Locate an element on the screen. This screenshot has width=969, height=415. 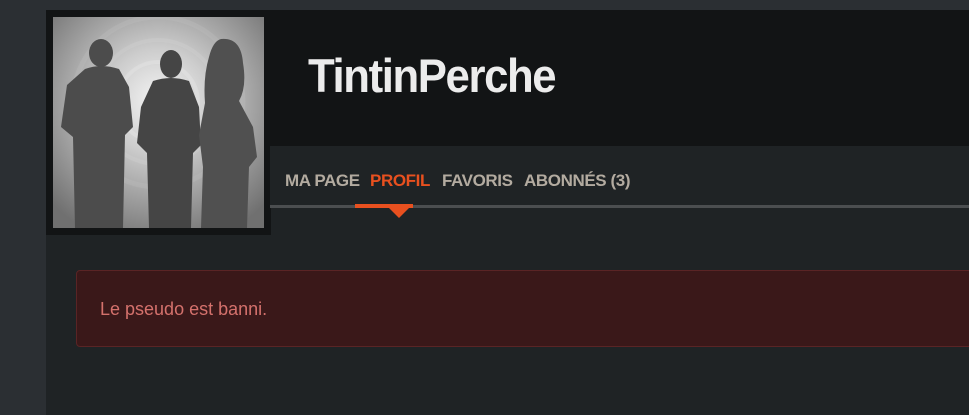
left-gutter is located at coordinates (23, 207).